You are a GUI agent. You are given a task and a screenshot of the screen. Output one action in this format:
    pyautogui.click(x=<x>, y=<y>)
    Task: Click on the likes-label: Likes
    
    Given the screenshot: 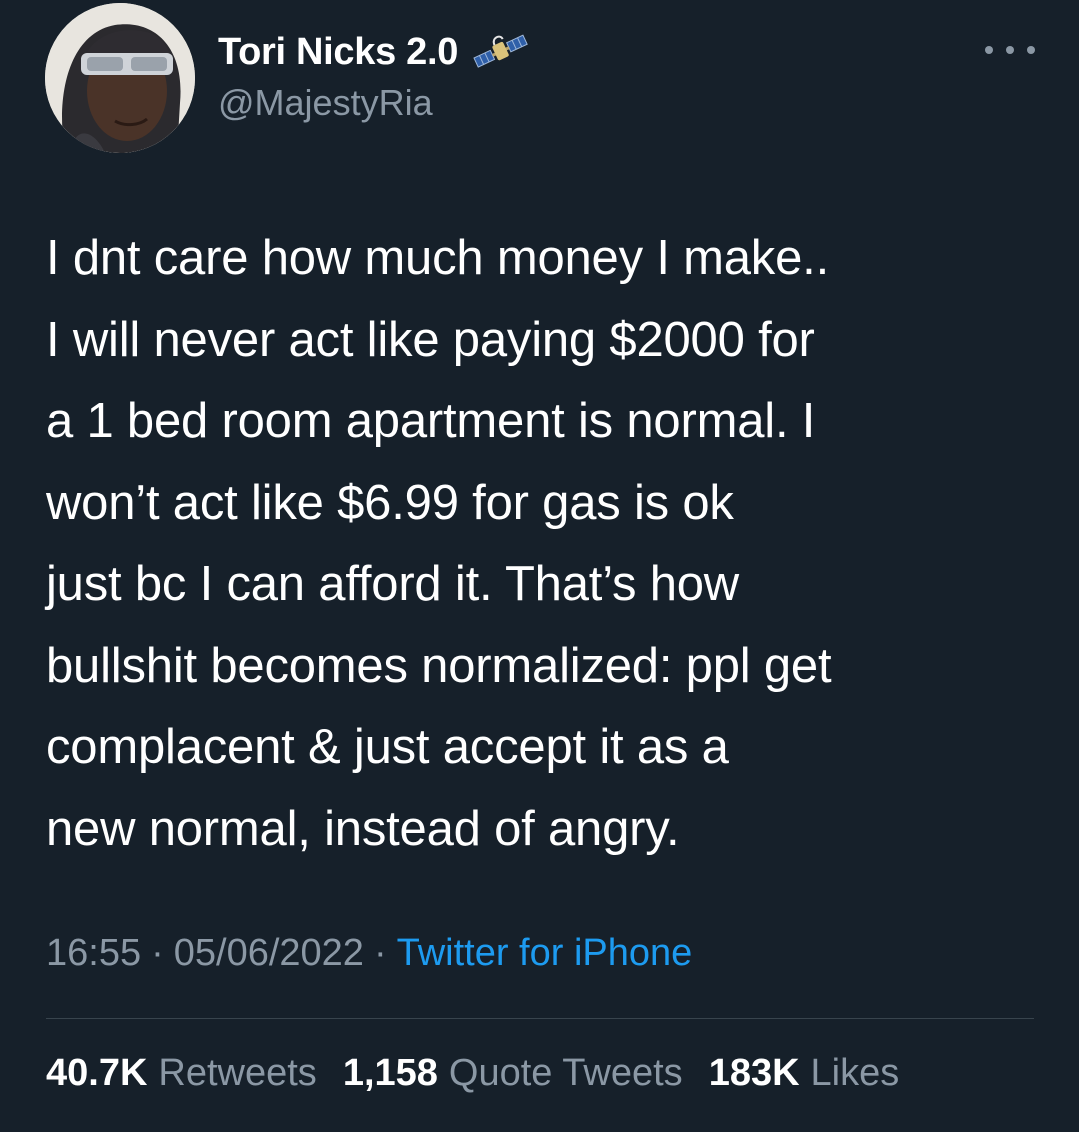 What is the action you would take?
    pyautogui.click(x=855, y=1073)
    